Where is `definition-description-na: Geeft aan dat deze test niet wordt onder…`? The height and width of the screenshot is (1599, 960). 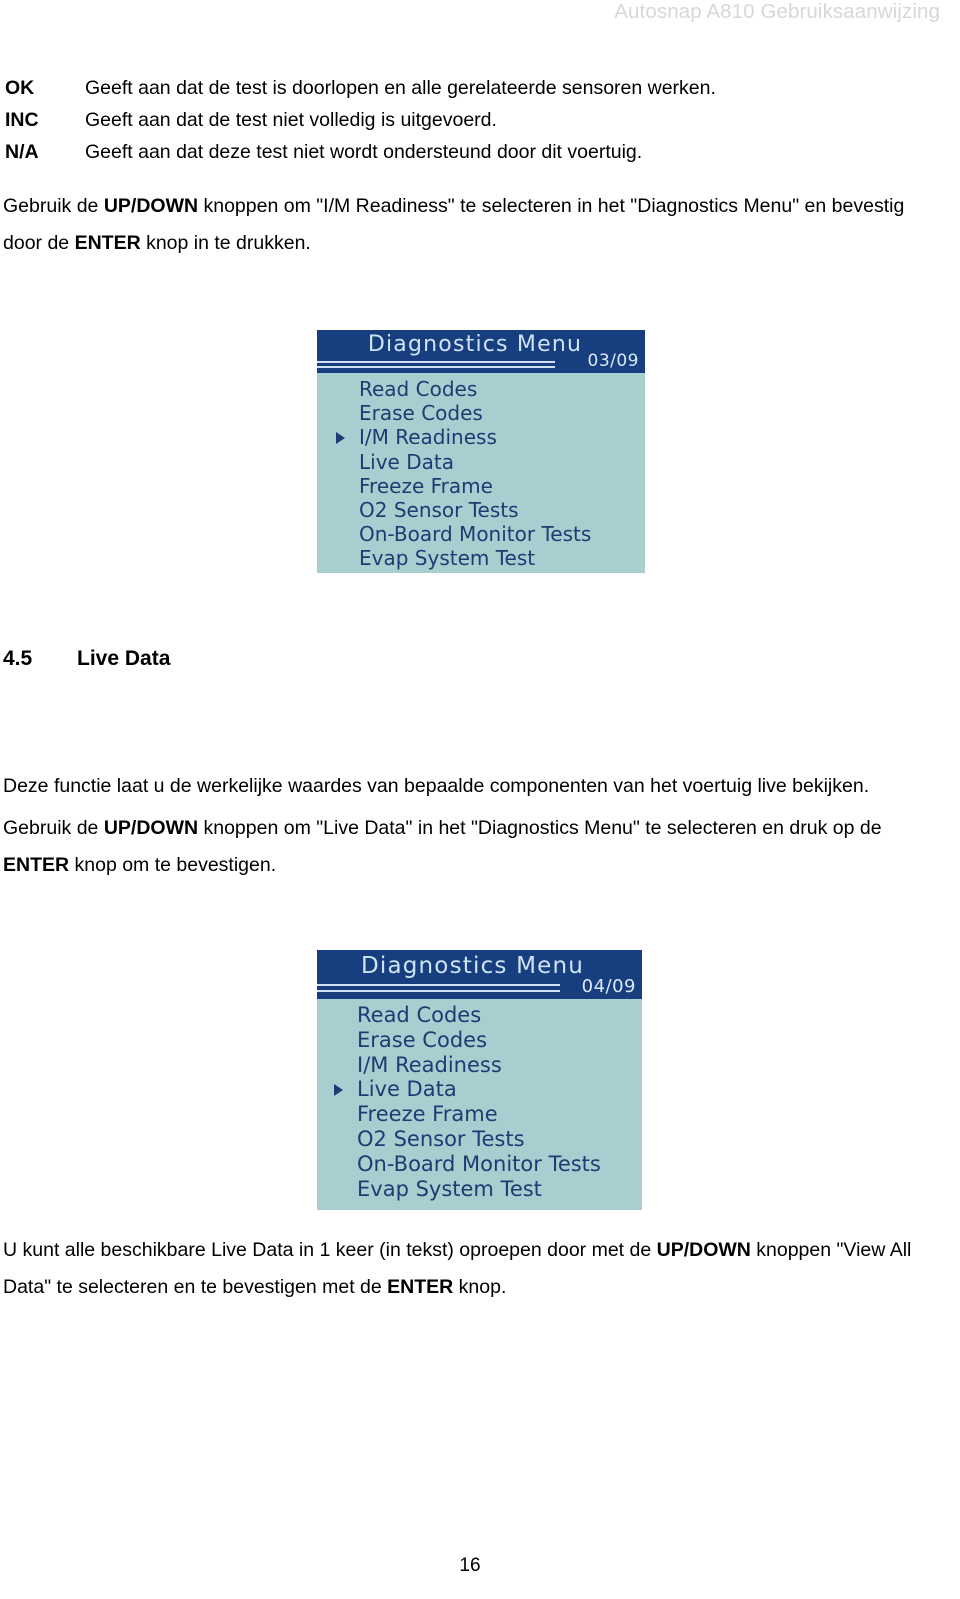 definition-description-na: Geeft aan dat deze test niet wordt onder… is located at coordinates (364, 152).